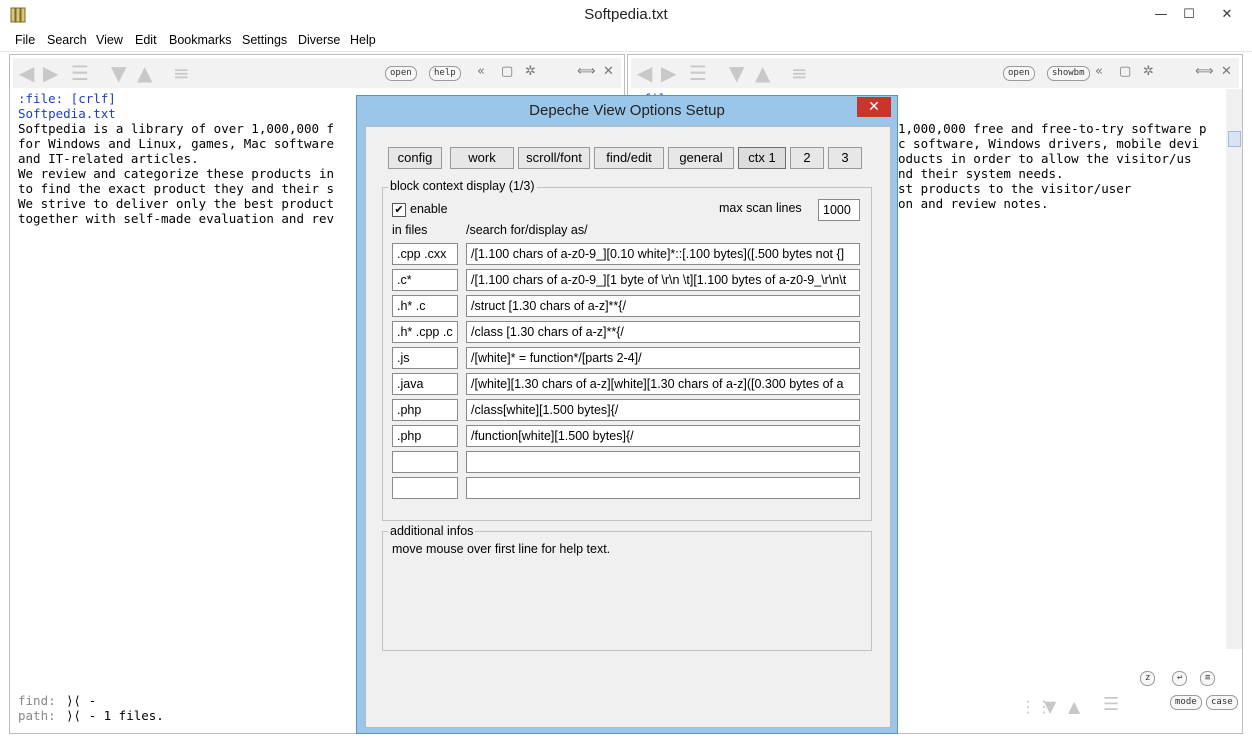 The height and width of the screenshot is (739, 1252). Describe the element at coordinates (317, 73) in the screenshot. I see `left-toolbar: ◀ ▶ ☰ ▼ ▲ ≡ open help « ▢ ✲ ⟺ ✕` at that location.